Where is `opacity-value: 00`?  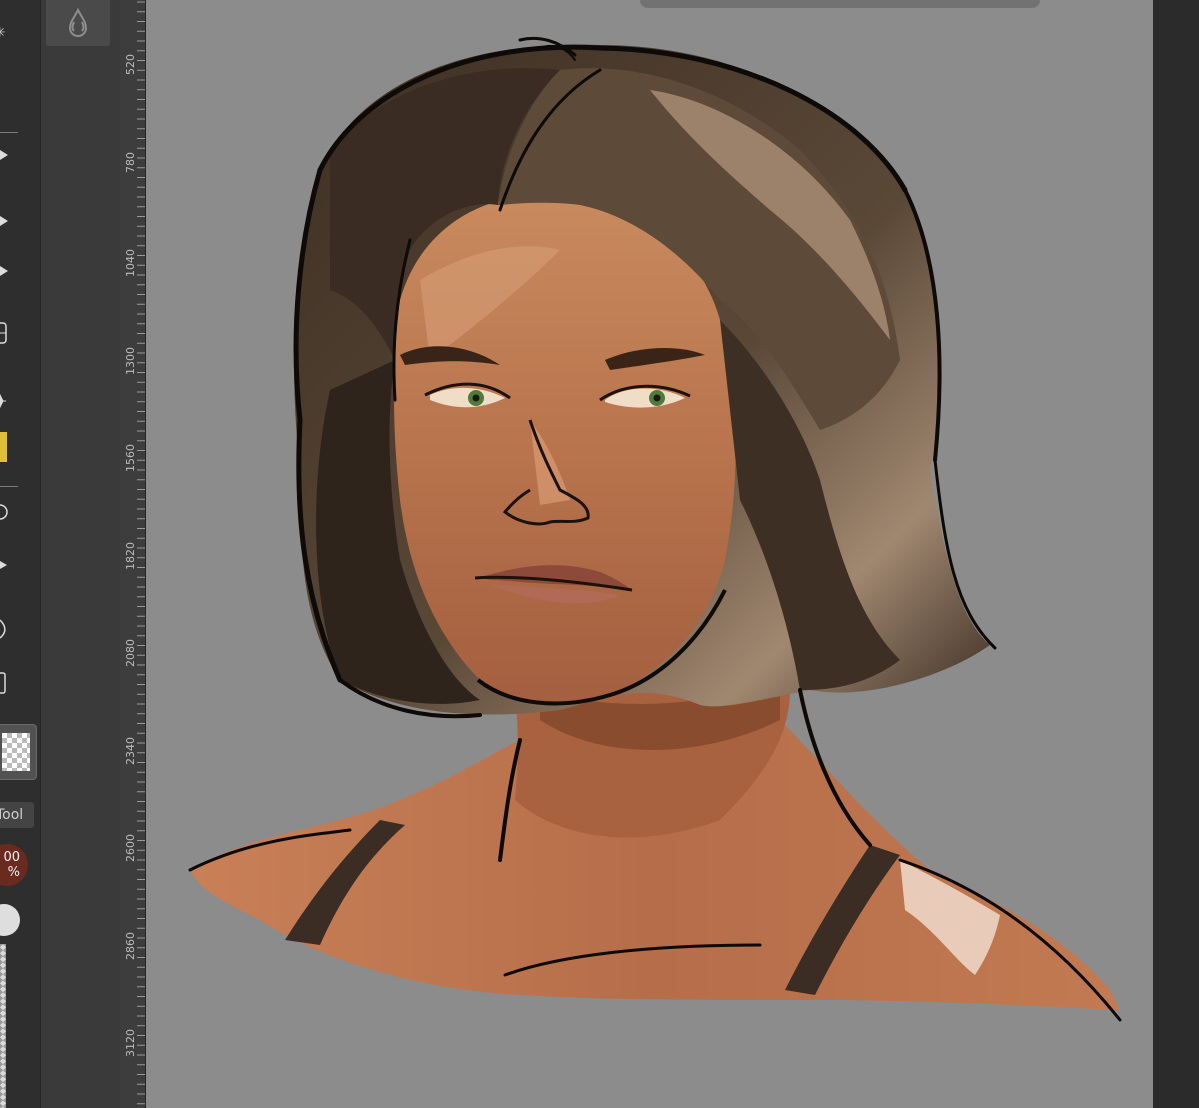 opacity-value: 00 is located at coordinates (11, 857).